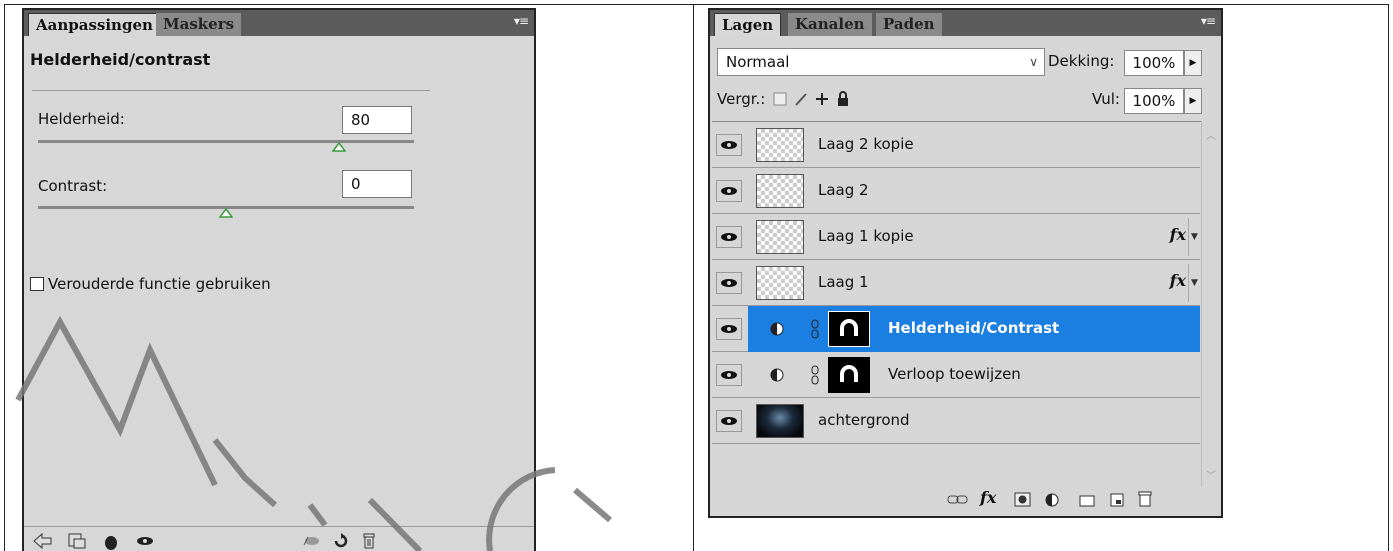 This screenshot has width=1393, height=551. Describe the element at coordinates (801, 99) in the screenshot. I see `lock-brush-icon` at that location.